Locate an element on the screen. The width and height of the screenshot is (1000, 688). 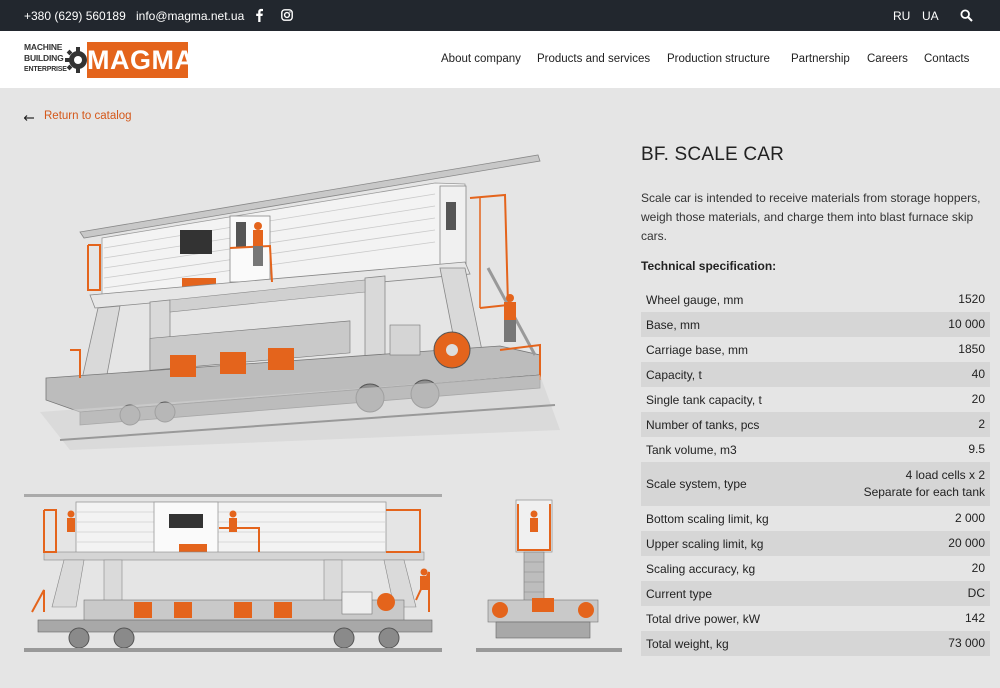
spec-value: 73 000 is located at coordinates (966, 643).